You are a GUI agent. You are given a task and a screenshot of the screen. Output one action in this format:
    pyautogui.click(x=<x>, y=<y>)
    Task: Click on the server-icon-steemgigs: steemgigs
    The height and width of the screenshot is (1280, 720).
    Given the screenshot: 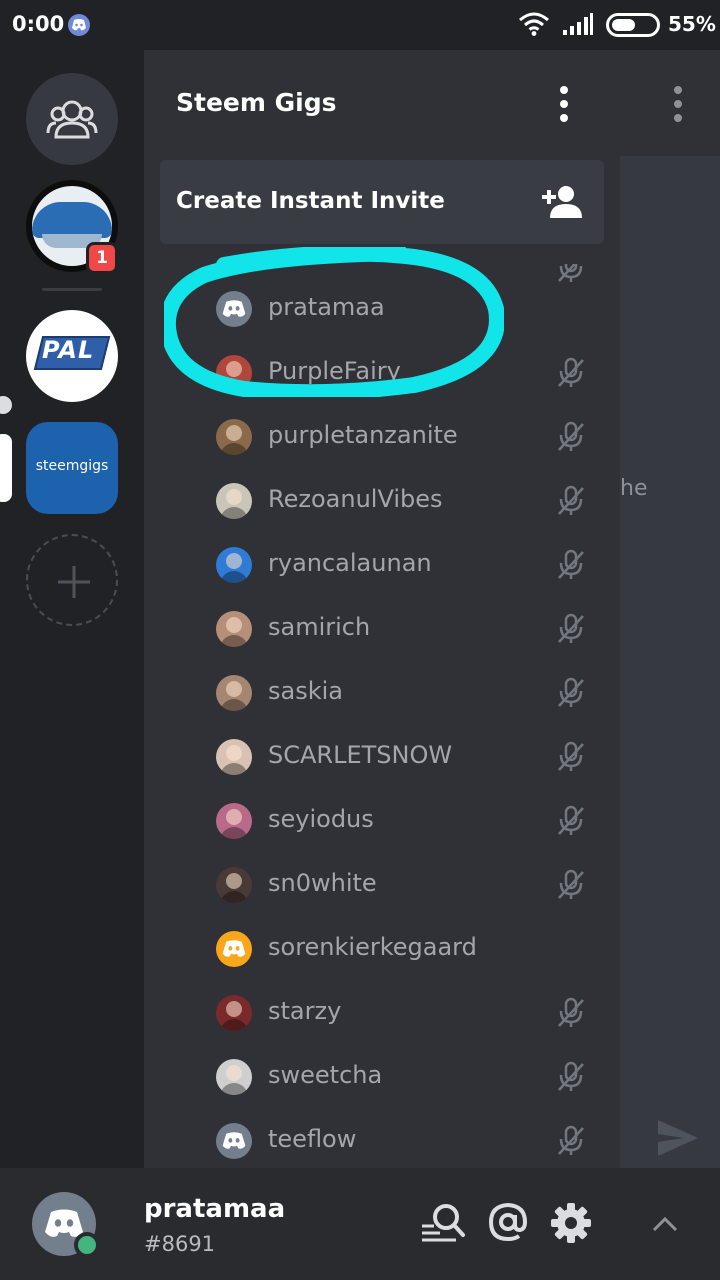 What is the action you would take?
    pyautogui.click(x=72, y=468)
    